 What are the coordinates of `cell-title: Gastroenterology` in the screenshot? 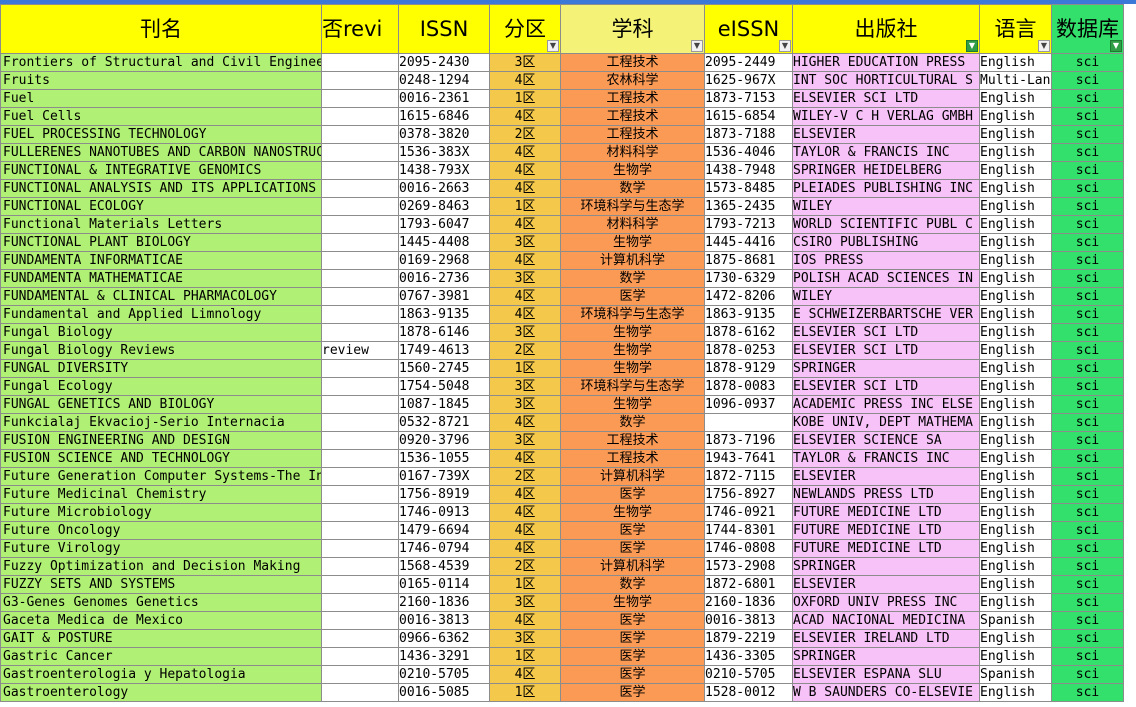 It's located at (161, 692).